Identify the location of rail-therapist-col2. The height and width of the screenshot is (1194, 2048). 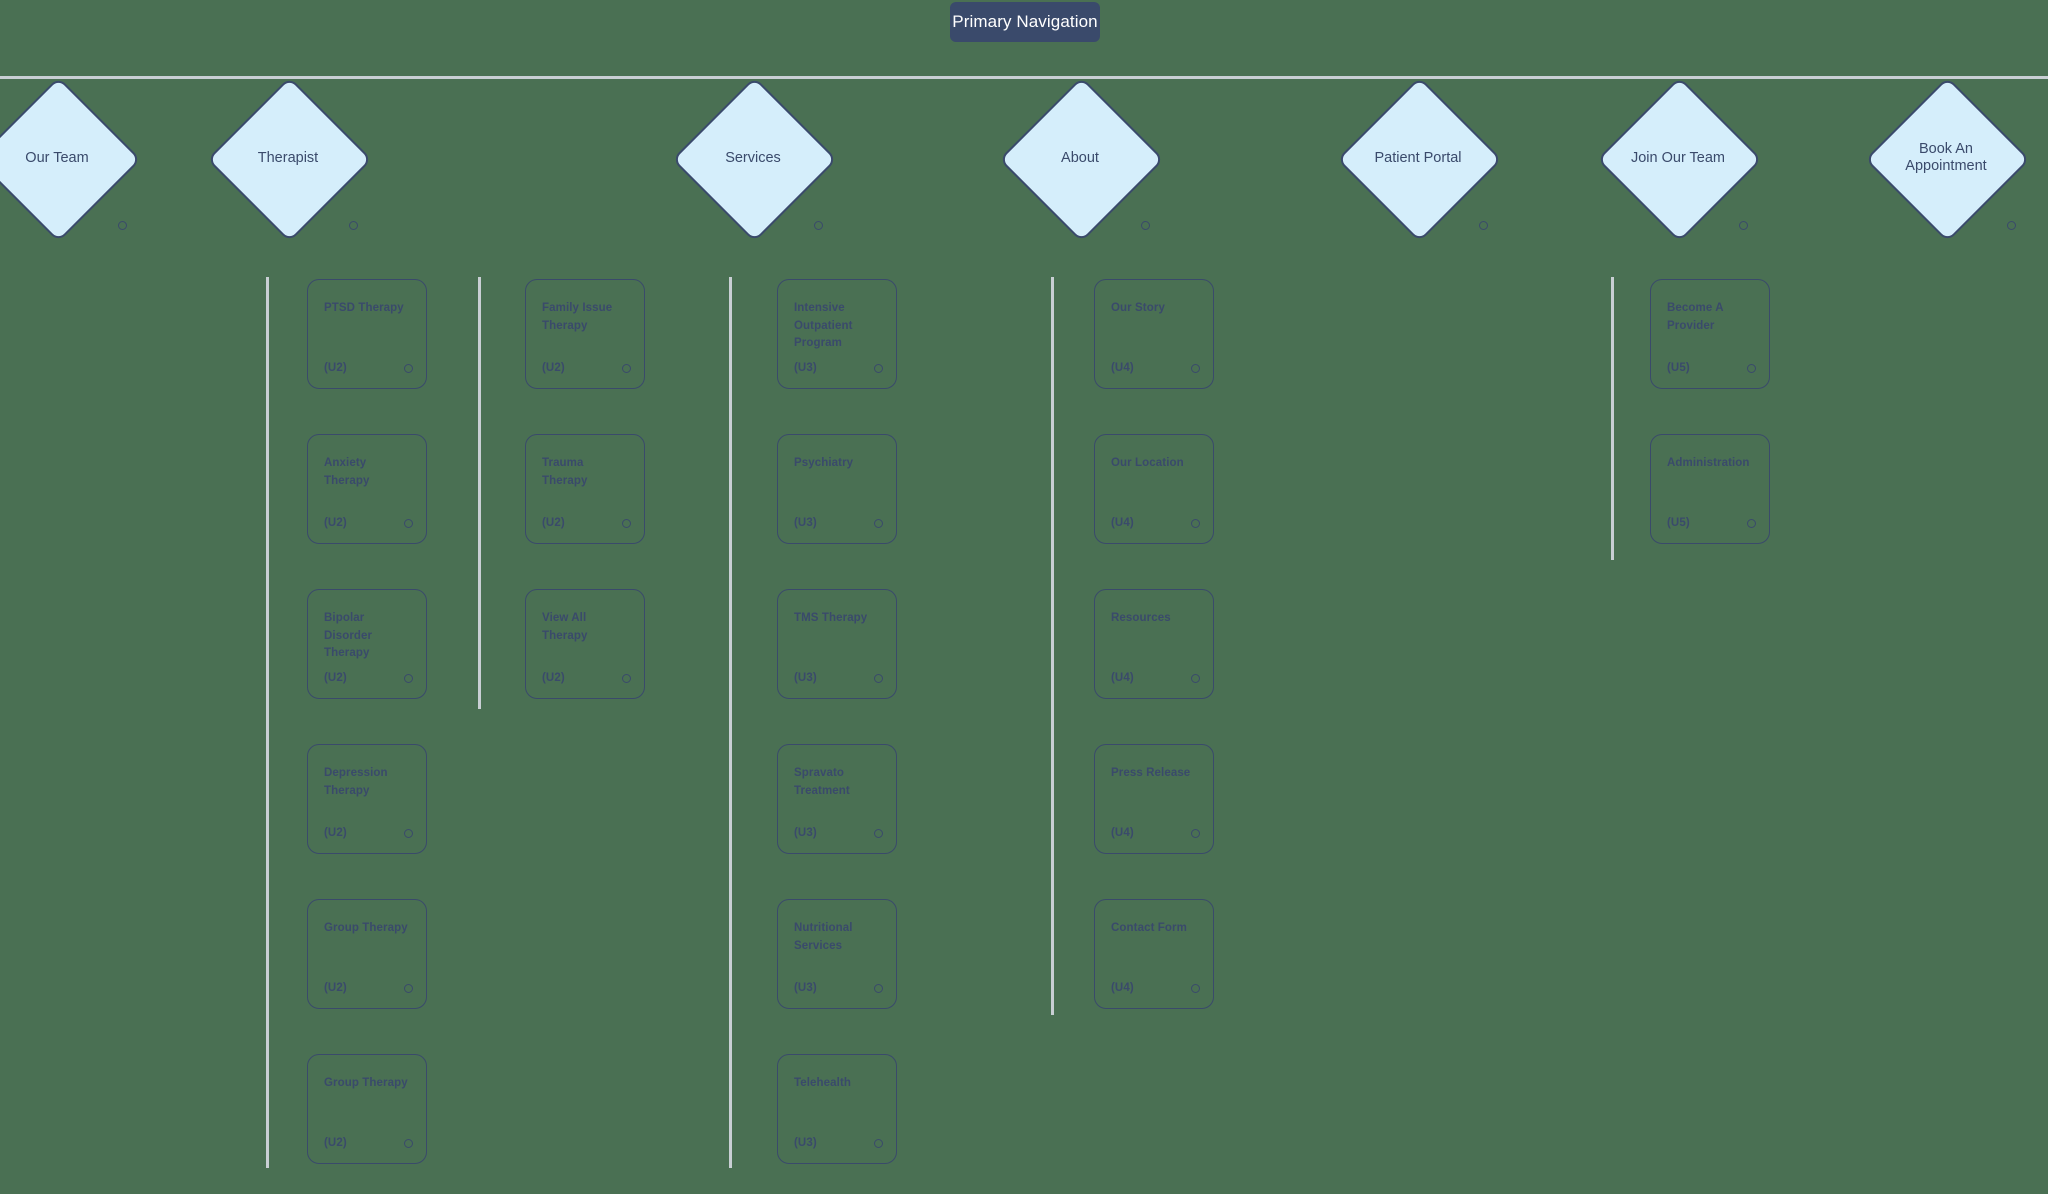
(479, 493).